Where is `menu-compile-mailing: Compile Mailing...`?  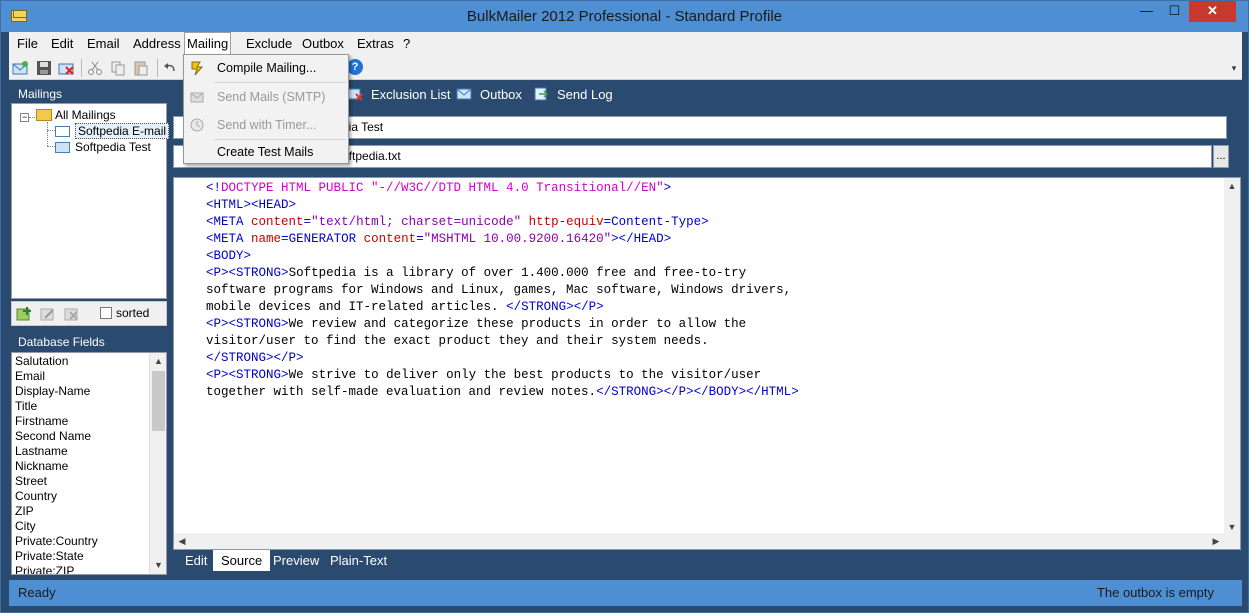 menu-compile-mailing: Compile Mailing... is located at coordinates (266, 68).